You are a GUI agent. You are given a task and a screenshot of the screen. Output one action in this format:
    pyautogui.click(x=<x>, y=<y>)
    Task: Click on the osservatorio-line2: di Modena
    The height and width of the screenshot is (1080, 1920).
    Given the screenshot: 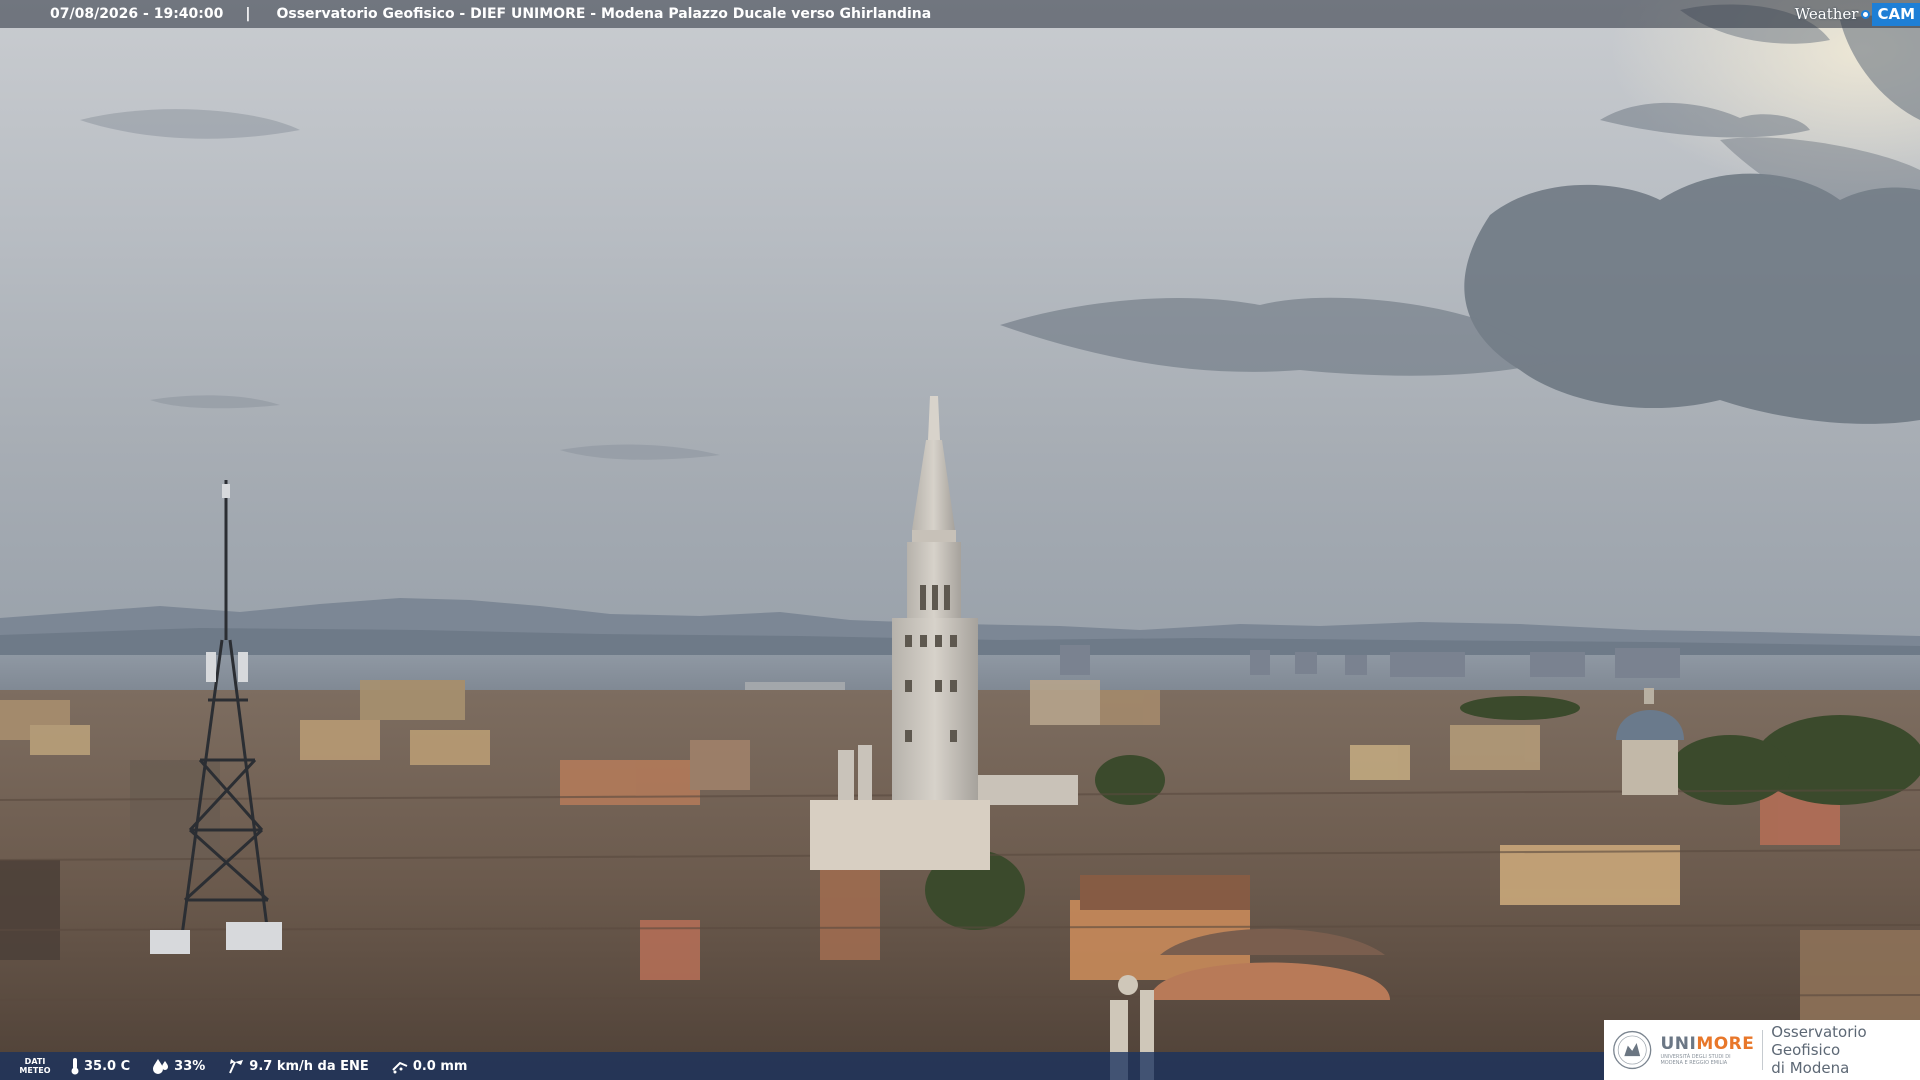 What is the action you would take?
    pyautogui.click(x=1810, y=1068)
    